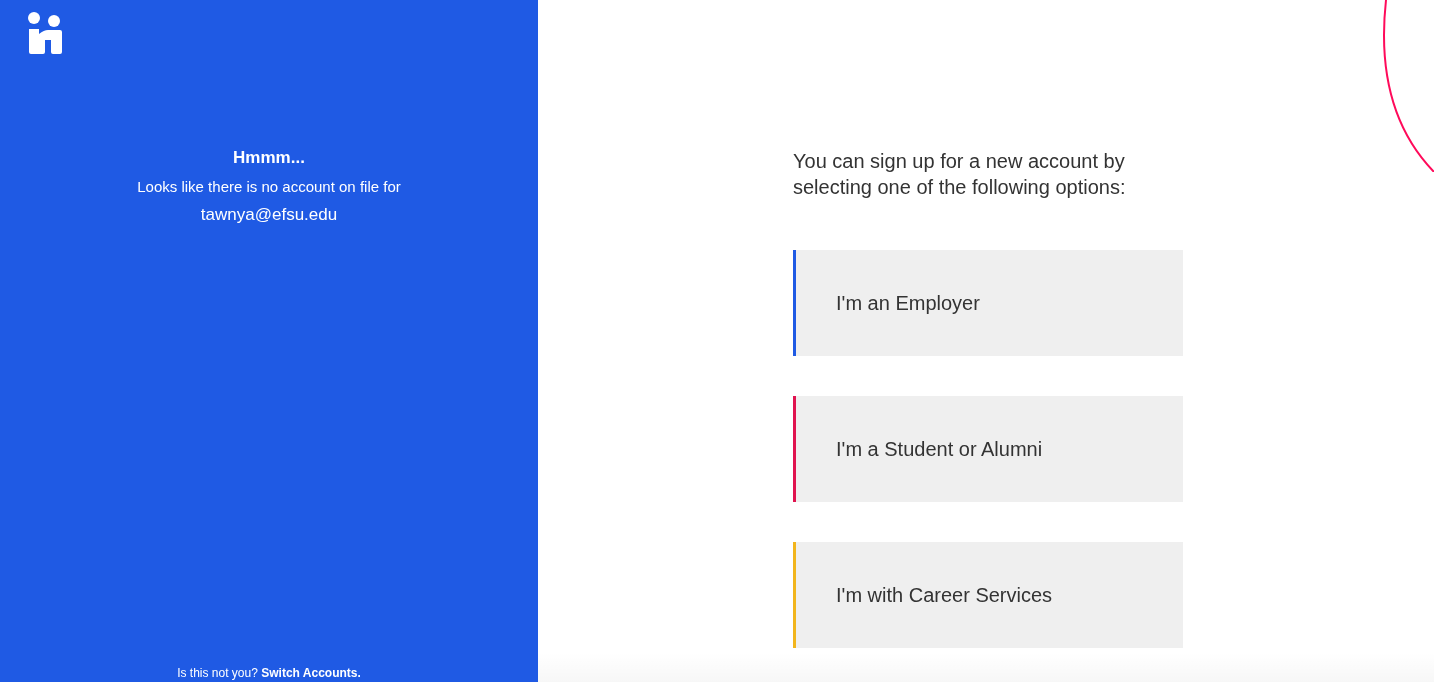 The height and width of the screenshot is (682, 1434). Describe the element at coordinates (269, 215) in the screenshot. I see `email-text: tawnya@efsu.edu` at that location.